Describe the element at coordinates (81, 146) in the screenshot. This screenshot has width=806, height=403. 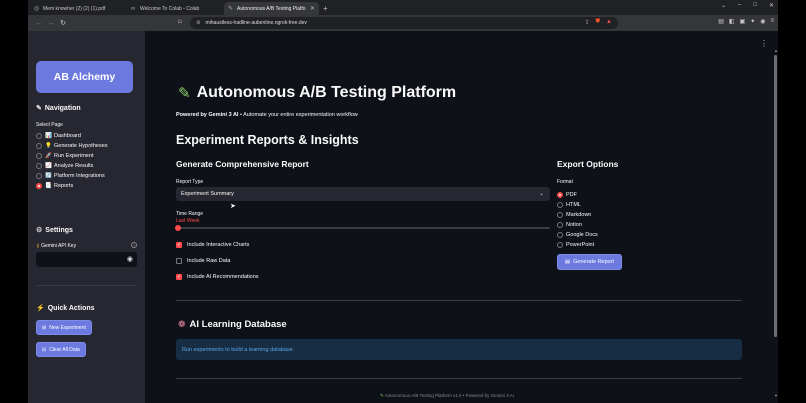
I see `page-option-label: Generate Hypotheses` at that location.